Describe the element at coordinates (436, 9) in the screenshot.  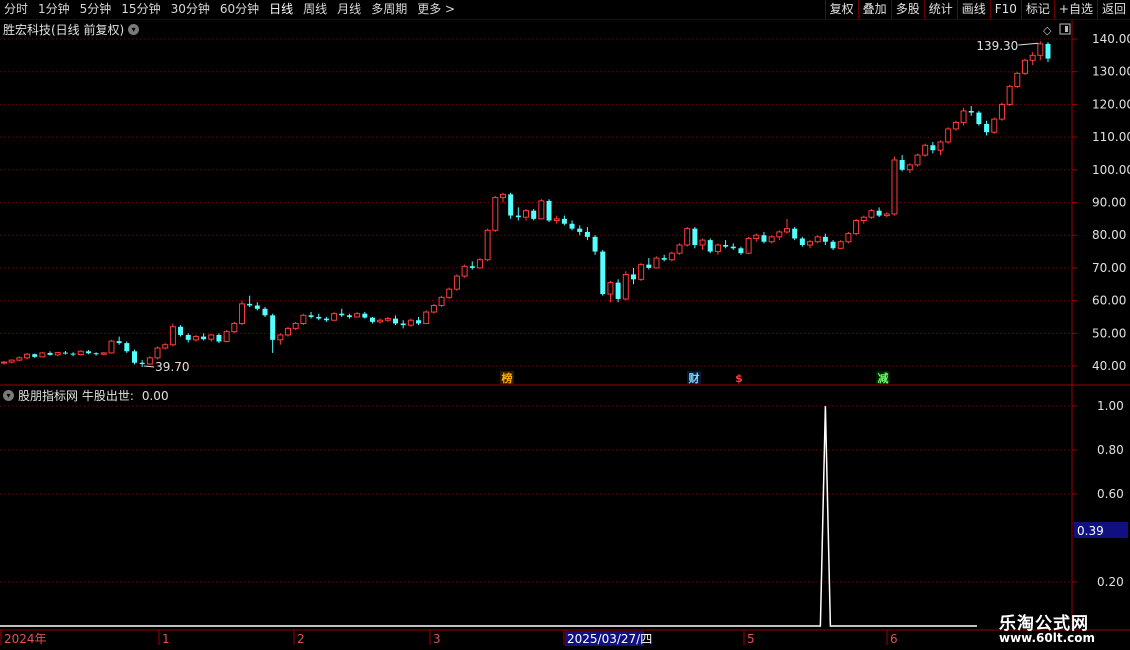
I see `tab-period-10: 更多 >` at that location.